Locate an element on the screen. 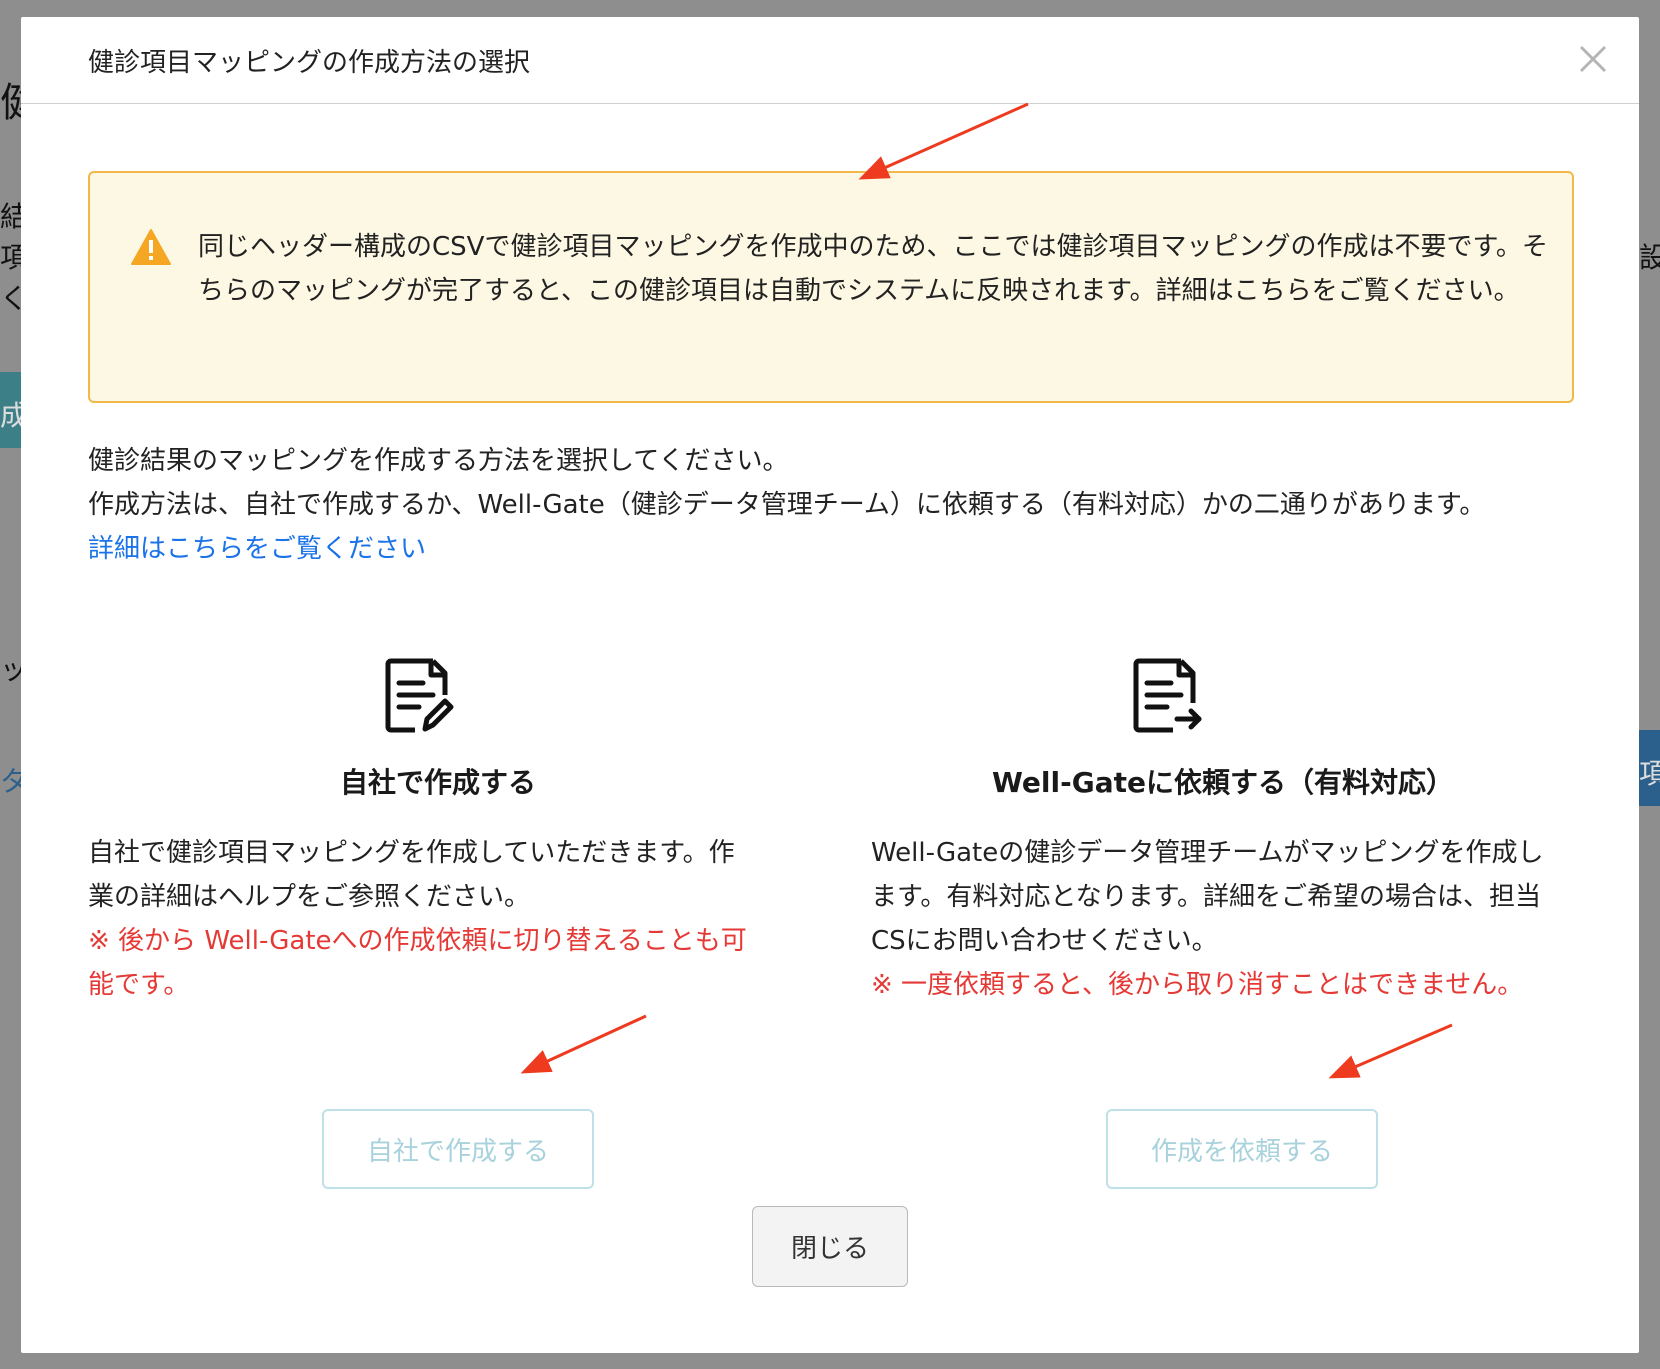 Image resolution: width=1660 pixels, height=1369 pixels. option-self-title: 自社で作成する is located at coordinates (437, 782).